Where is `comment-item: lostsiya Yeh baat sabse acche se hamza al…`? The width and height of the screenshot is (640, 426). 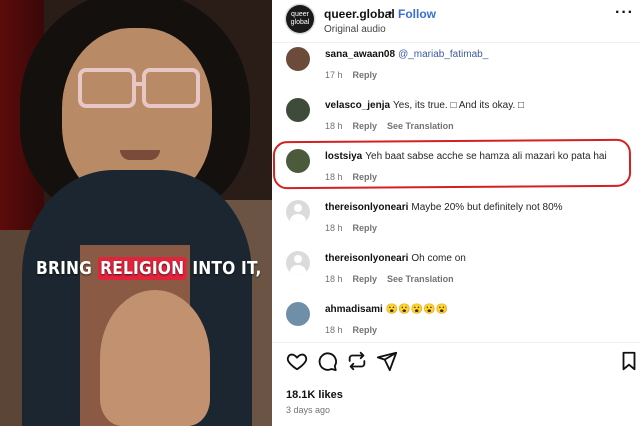
comment-item: lostsiya Yeh baat sabse acche se hamza al… is located at coordinates (456, 170).